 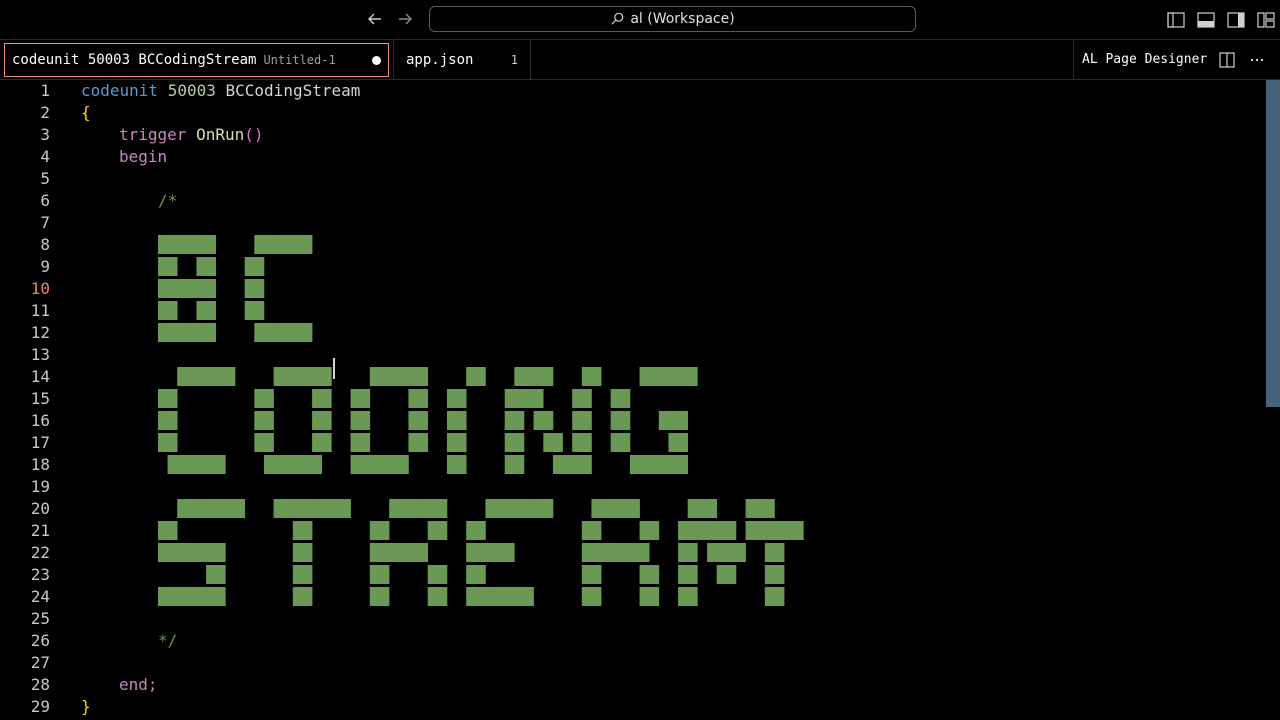 I want to click on ascii-art-line: ██ ██ ██ ██ ██ ██ ████ ██ ██, so click(x=394, y=398).